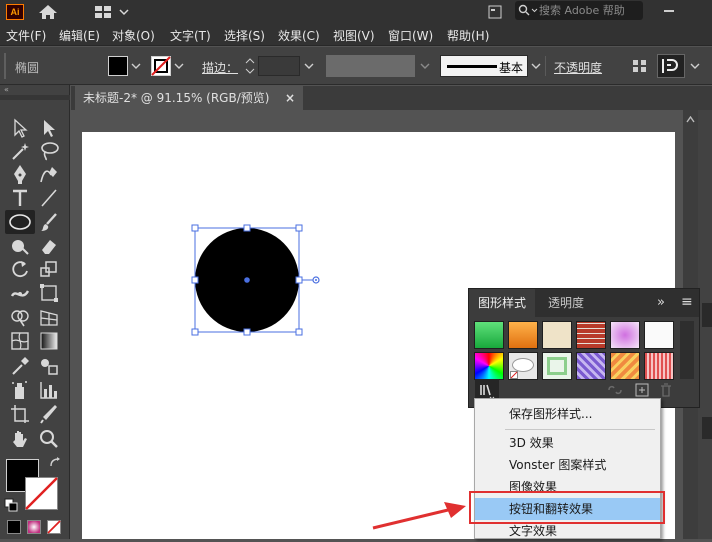 Image resolution: width=712 pixels, height=542 pixels. What do you see at coordinates (49, 128) in the screenshot?
I see `direct-selection-tool` at bounding box center [49, 128].